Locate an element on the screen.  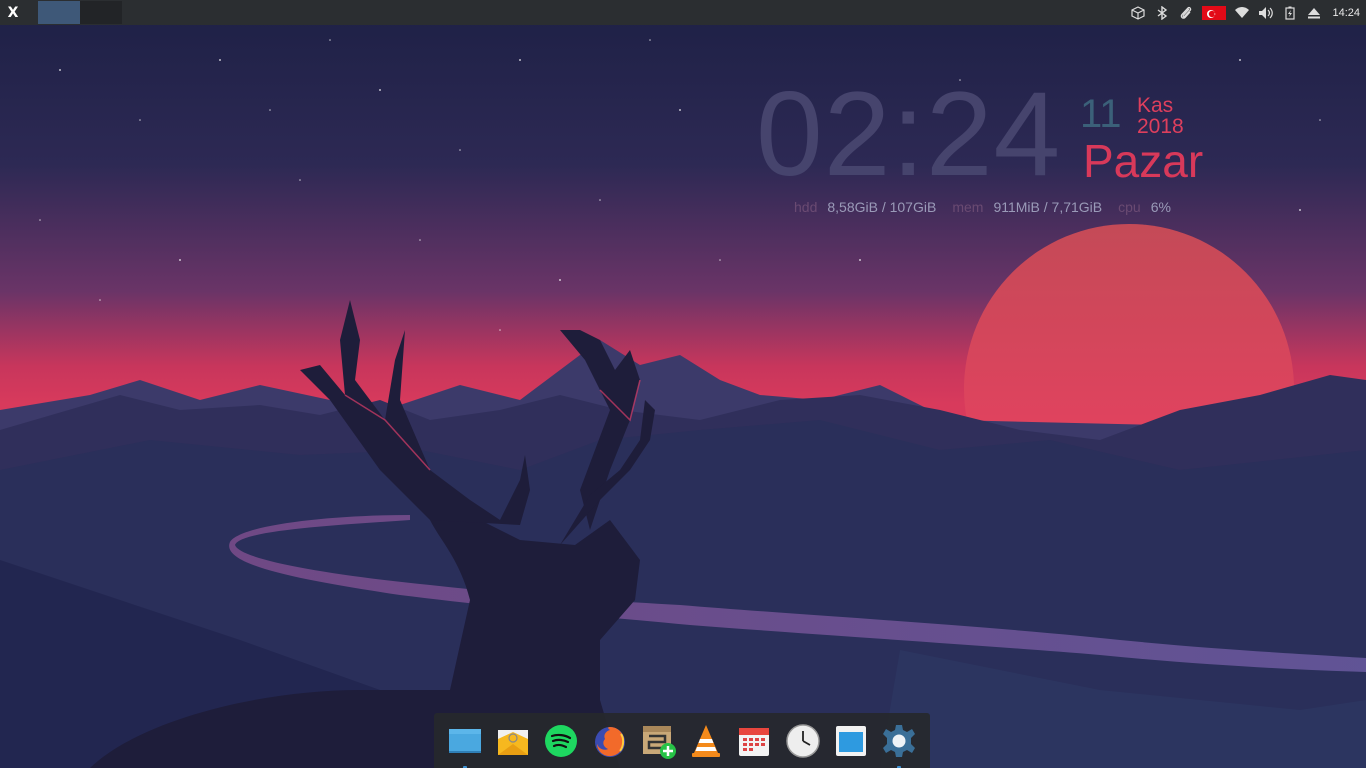
mem-label: mem is located at coordinates (968, 207).